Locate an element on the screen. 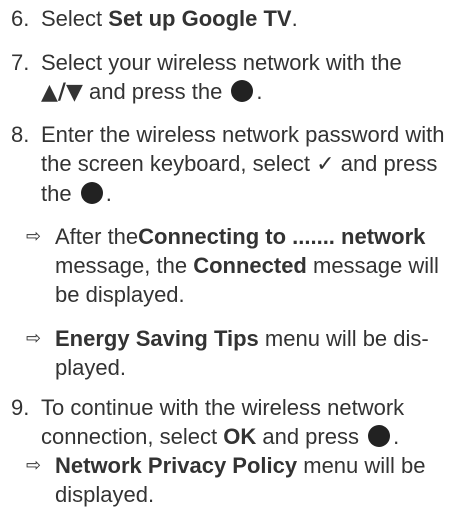  step-6: 6. Select Set up Google TV. is located at coordinates (237, 18).